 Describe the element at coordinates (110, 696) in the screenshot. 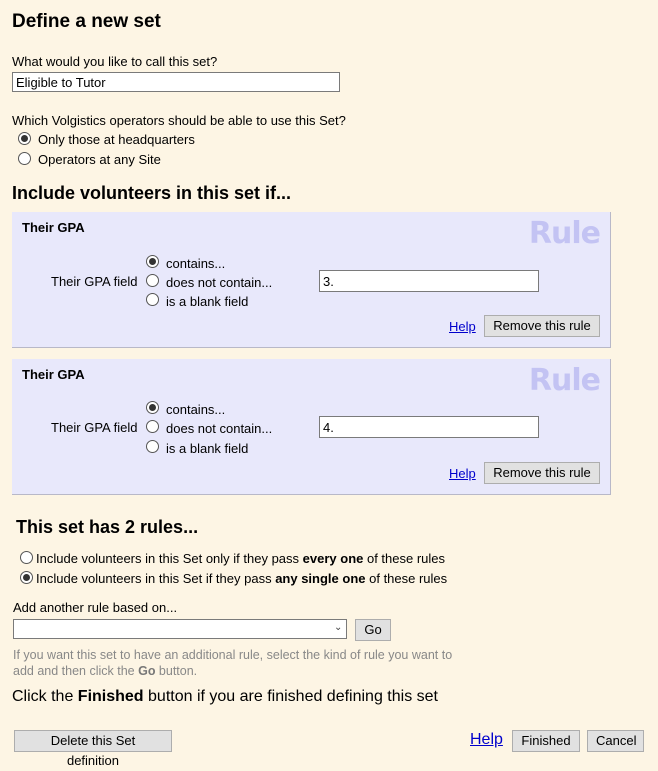

I see `finish-bold-text: Finished` at that location.